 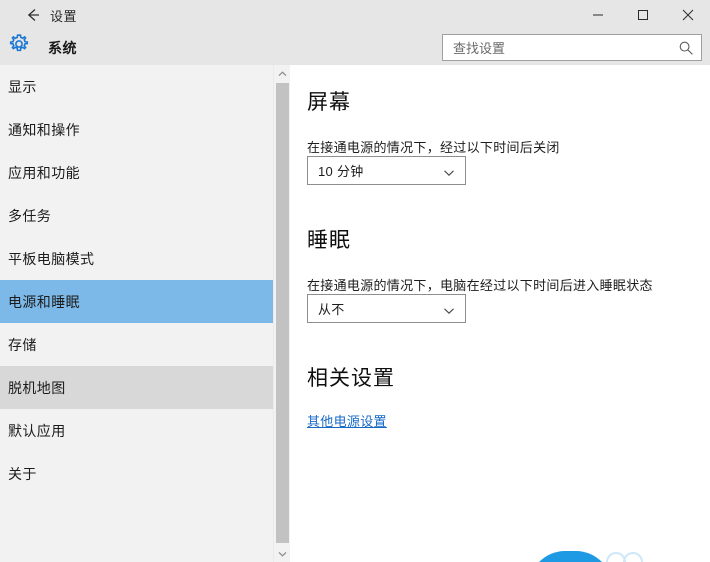 What do you see at coordinates (347, 420) in the screenshot?
I see `other-power-settings-link: 其他电源设置` at bounding box center [347, 420].